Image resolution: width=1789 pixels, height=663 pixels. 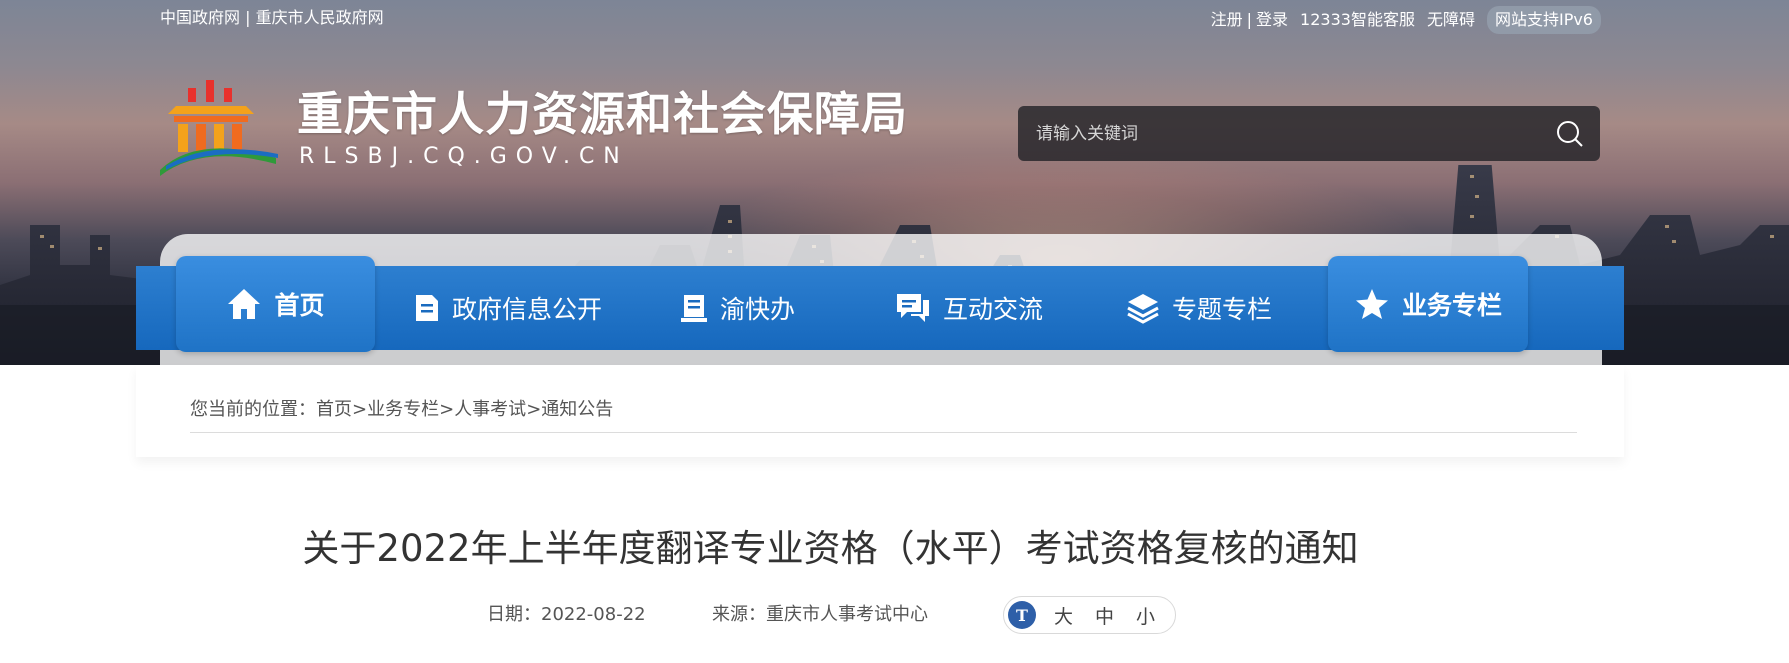 I want to click on user-links: 注册 | 登录 12333智能客服 无障碍 网站支持IPv6, so click(x=1406, y=20).